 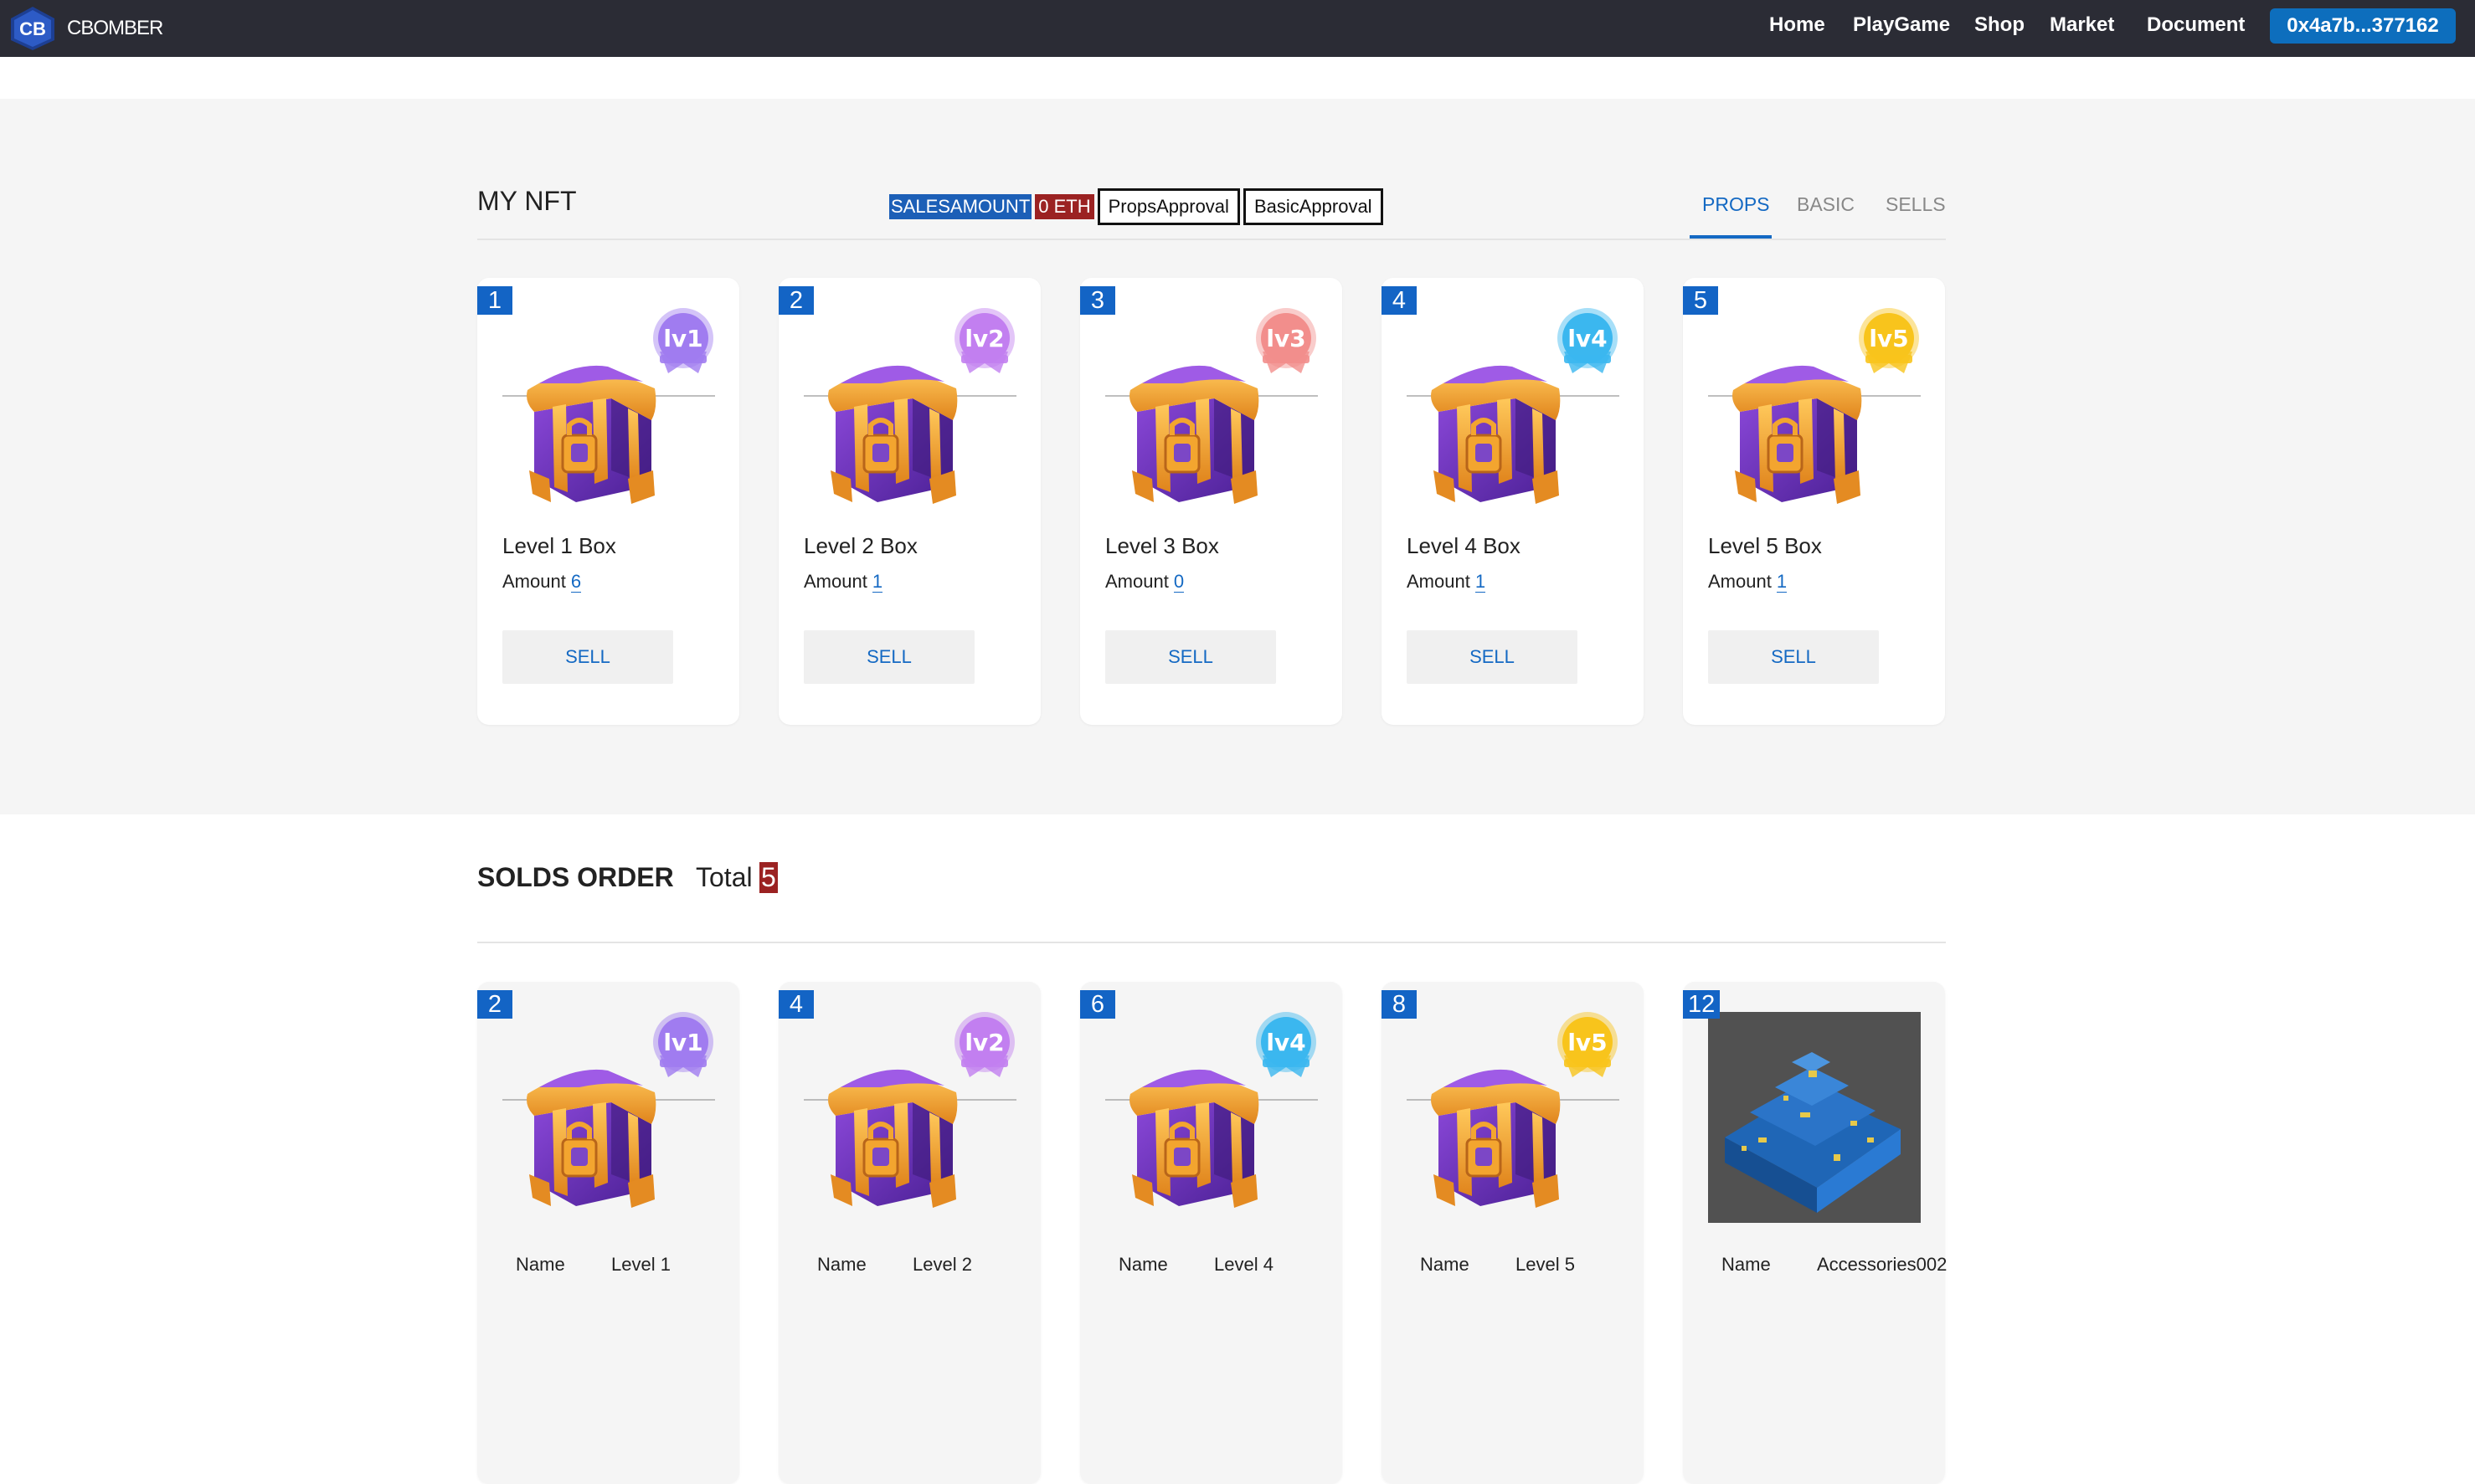 I want to click on tab-basic: BASIC, so click(x=1826, y=205).